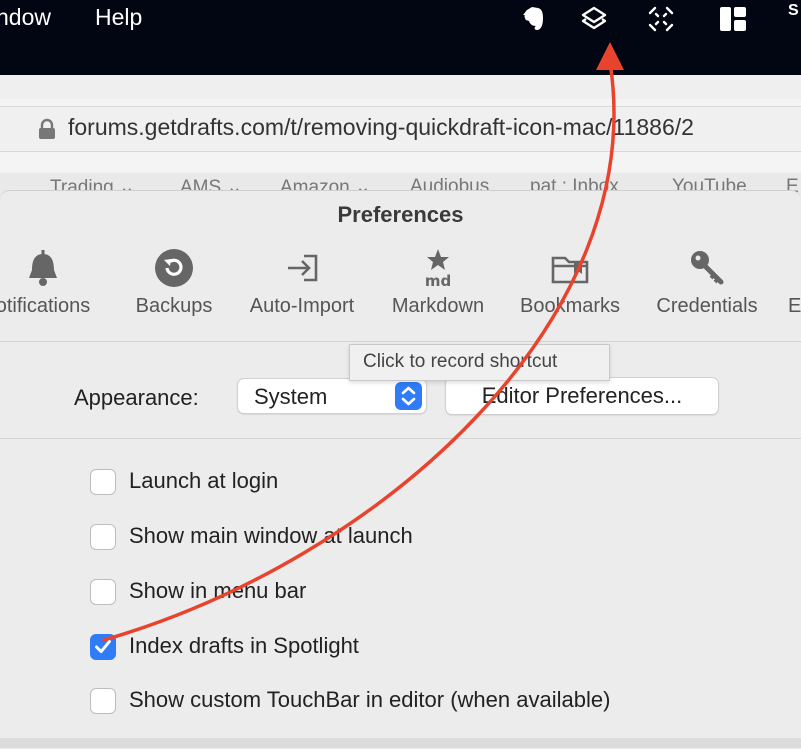 Image resolution: width=801 pixels, height=749 pixels. I want to click on option-label: Show main window at launch, so click(271, 535).